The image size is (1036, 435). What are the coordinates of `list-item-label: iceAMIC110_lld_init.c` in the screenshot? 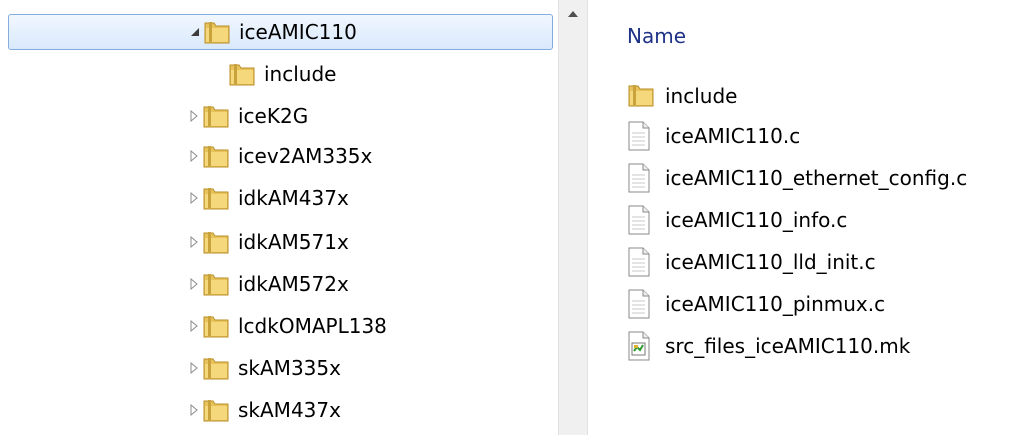 It's located at (770, 262).